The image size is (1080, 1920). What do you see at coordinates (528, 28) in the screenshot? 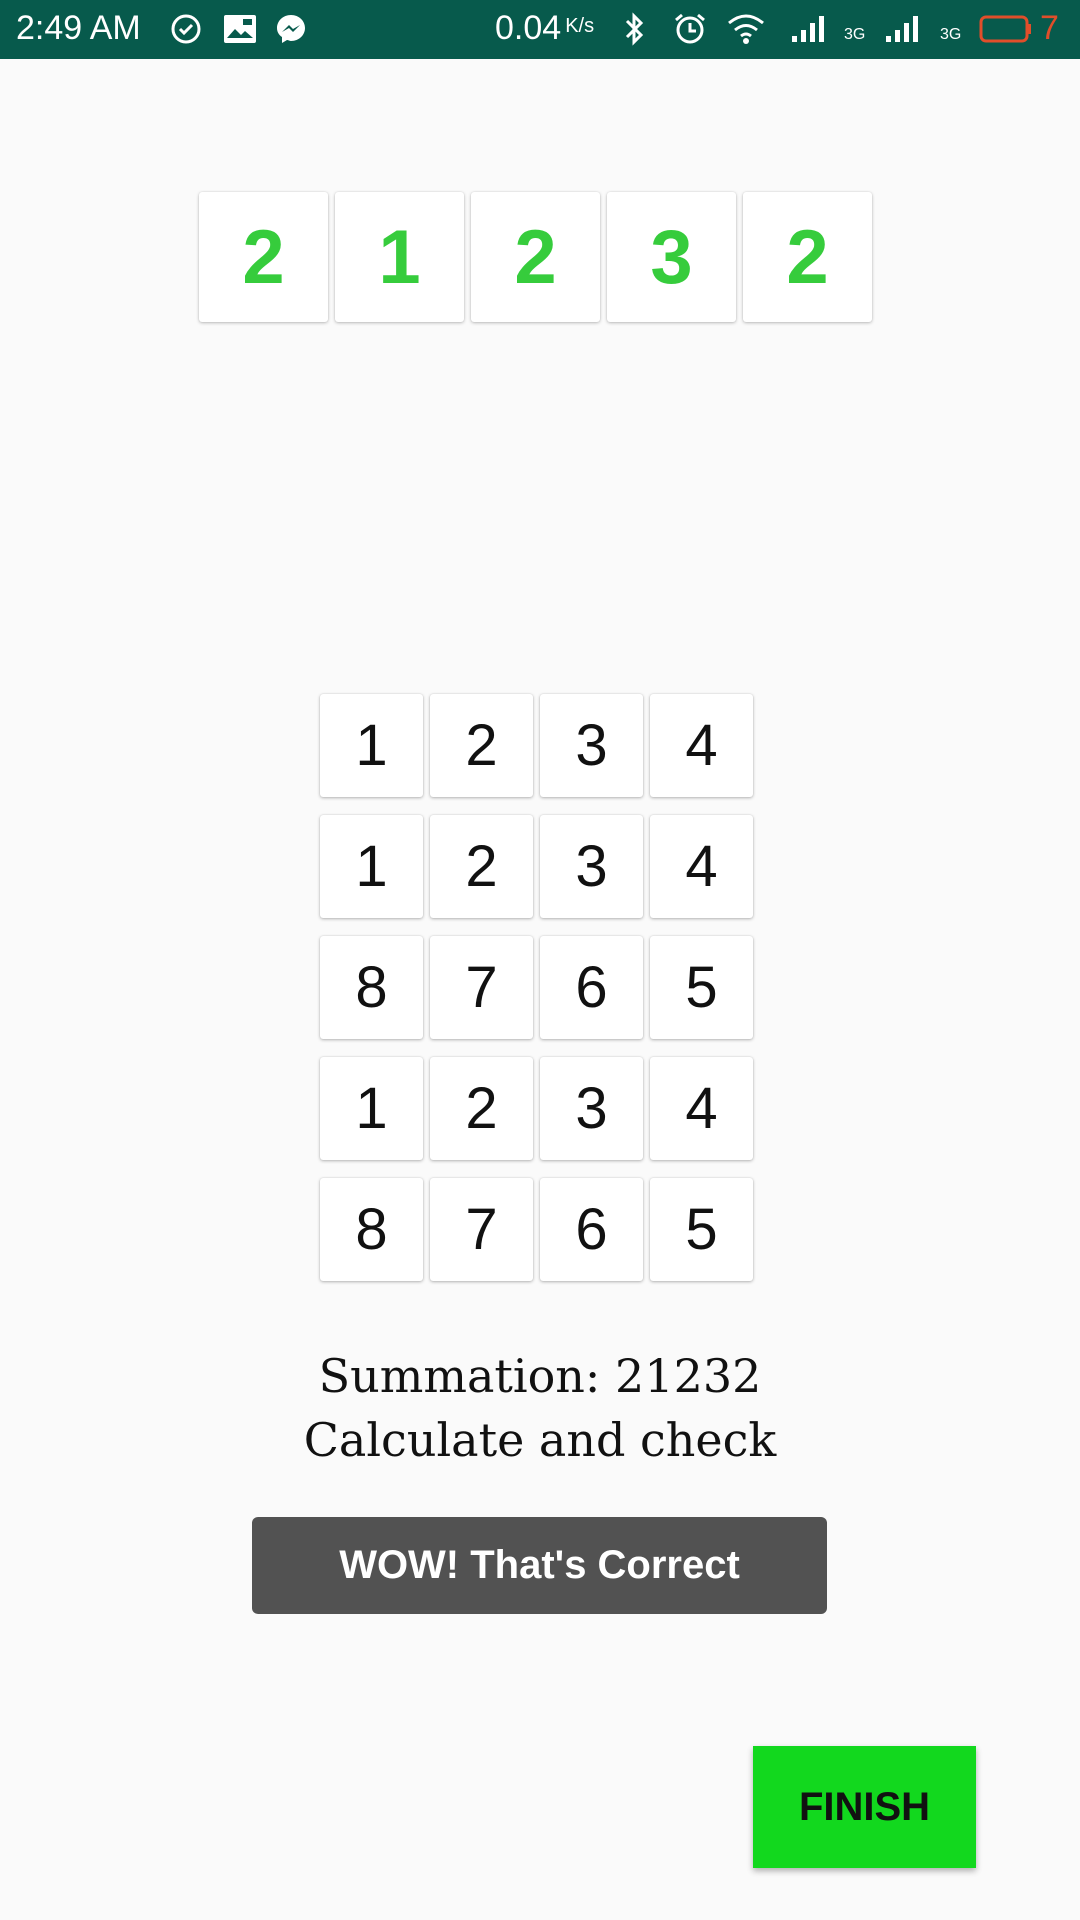
I see `network-speed-value: 0.04` at bounding box center [528, 28].